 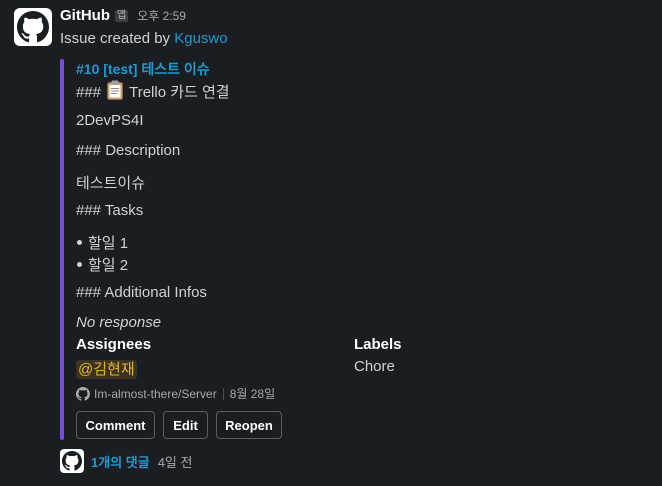 I want to click on task-item: 할일 1, so click(x=102, y=242).